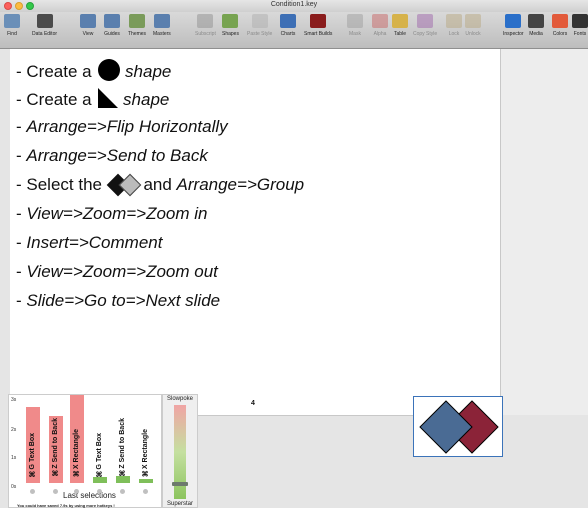 This screenshot has height=508, width=588. I want to click on toolbar-label: Smart Builds, so click(318, 34).